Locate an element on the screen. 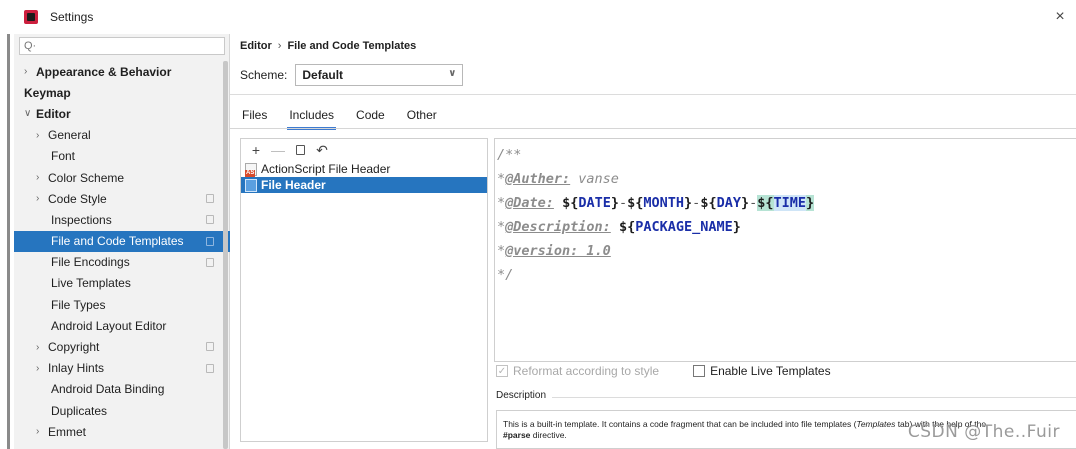  remove-template-button: — is located at coordinates (278, 150).